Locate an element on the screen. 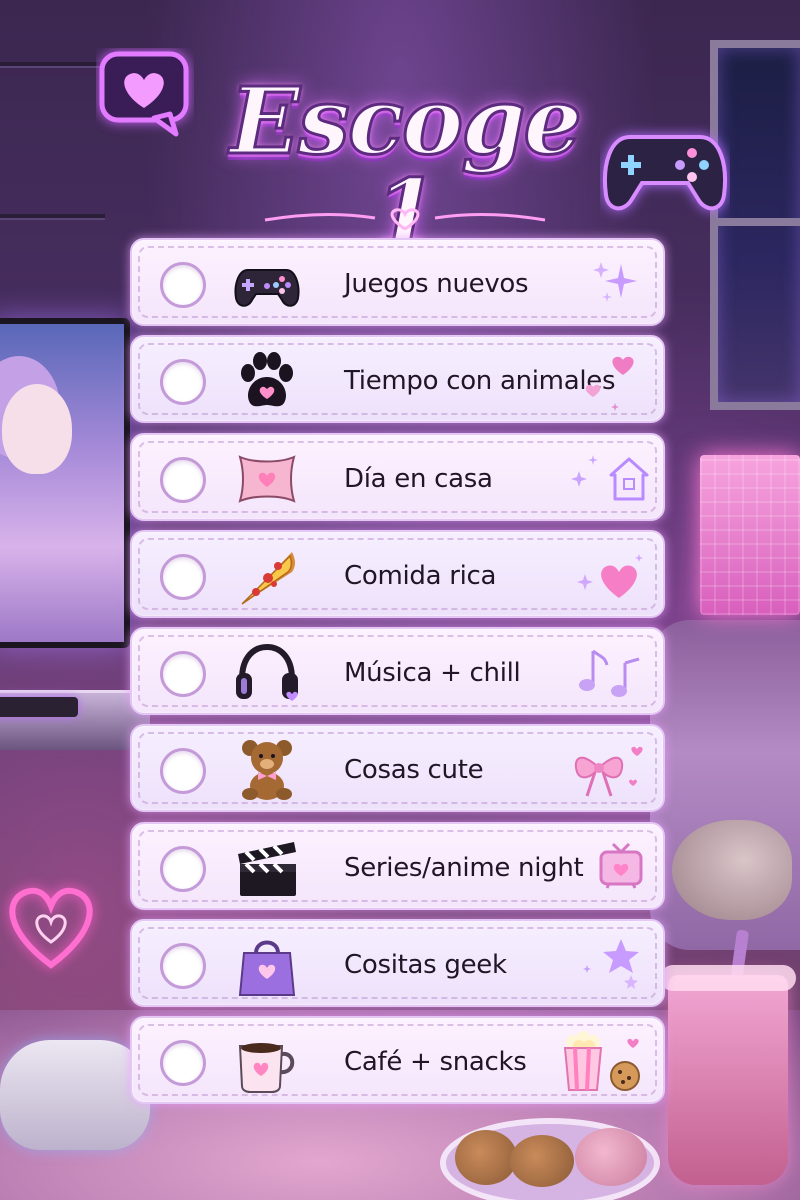  choice-label: Cosas cute is located at coordinates (414, 770).